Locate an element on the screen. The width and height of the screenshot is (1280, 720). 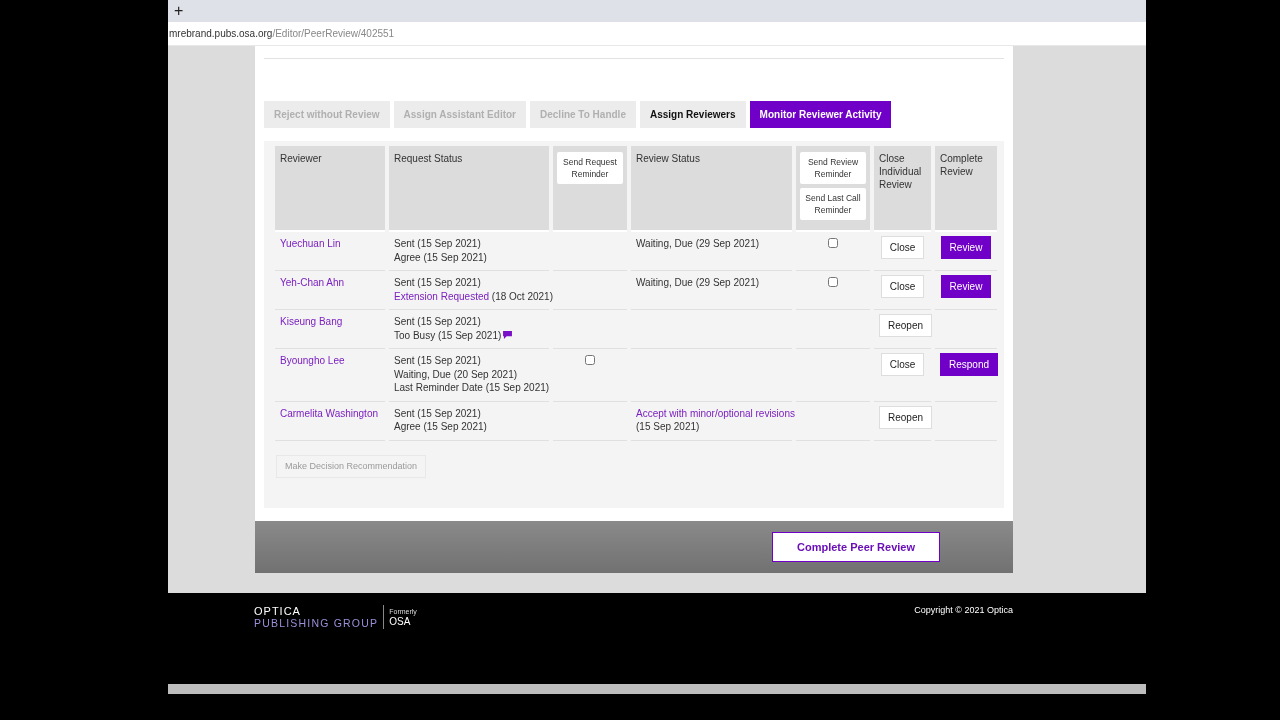
status-text: Extension Requested (18 Oct 2021) is located at coordinates (473, 296).